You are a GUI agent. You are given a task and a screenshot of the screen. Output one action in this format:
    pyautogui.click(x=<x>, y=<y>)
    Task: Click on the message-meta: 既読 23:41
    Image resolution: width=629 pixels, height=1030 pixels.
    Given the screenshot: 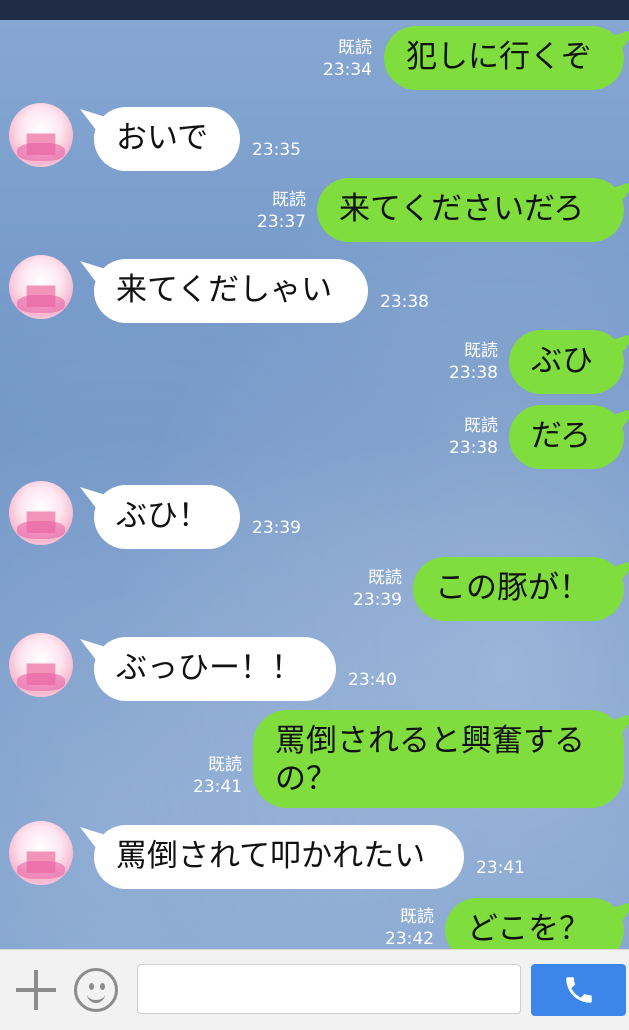 What is the action you would take?
    pyautogui.click(x=206, y=776)
    